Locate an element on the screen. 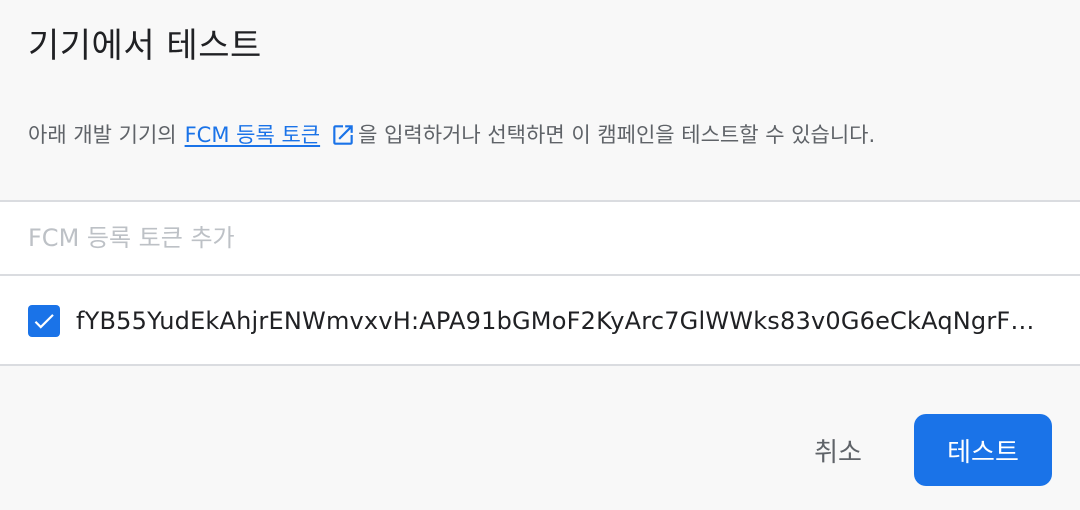 This screenshot has width=1080, height=510. fcm-token-link: FCM 등록 토큰 is located at coordinates (253, 135).